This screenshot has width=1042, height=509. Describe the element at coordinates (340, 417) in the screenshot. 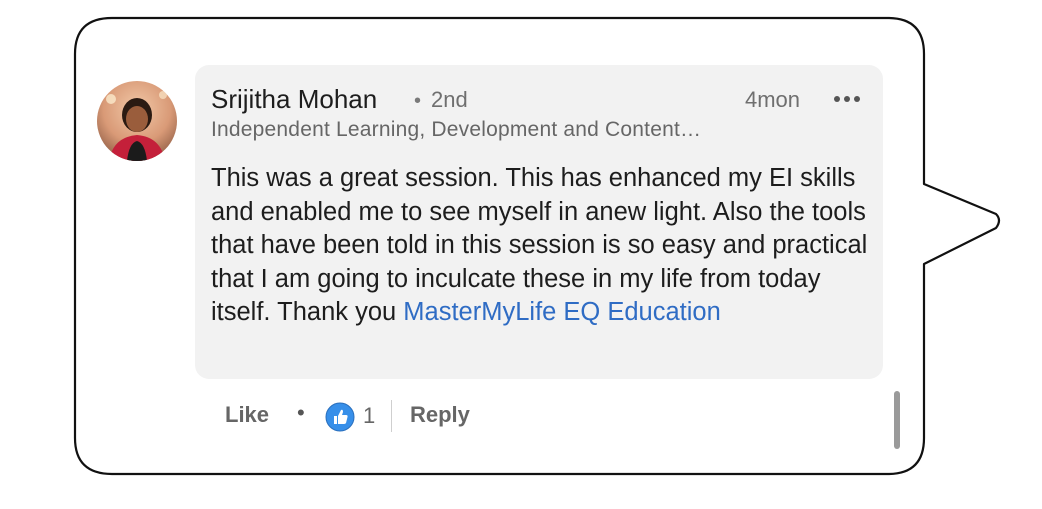

I see `thumbs-up-icon` at that location.